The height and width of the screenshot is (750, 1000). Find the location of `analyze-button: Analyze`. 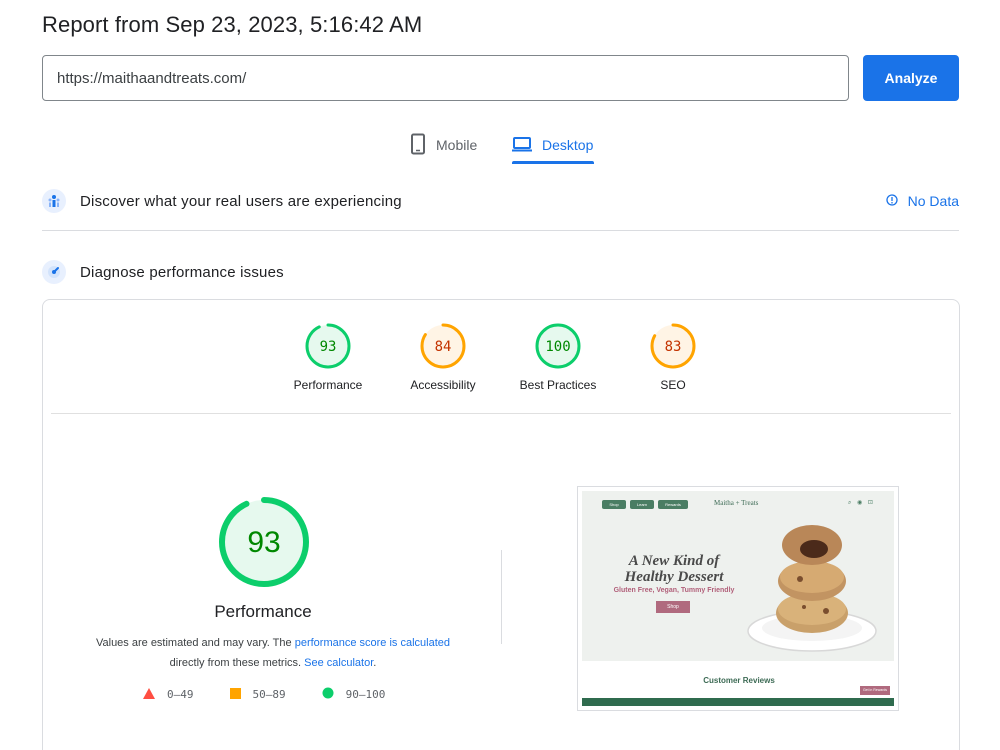

analyze-button: Analyze is located at coordinates (911, 78).